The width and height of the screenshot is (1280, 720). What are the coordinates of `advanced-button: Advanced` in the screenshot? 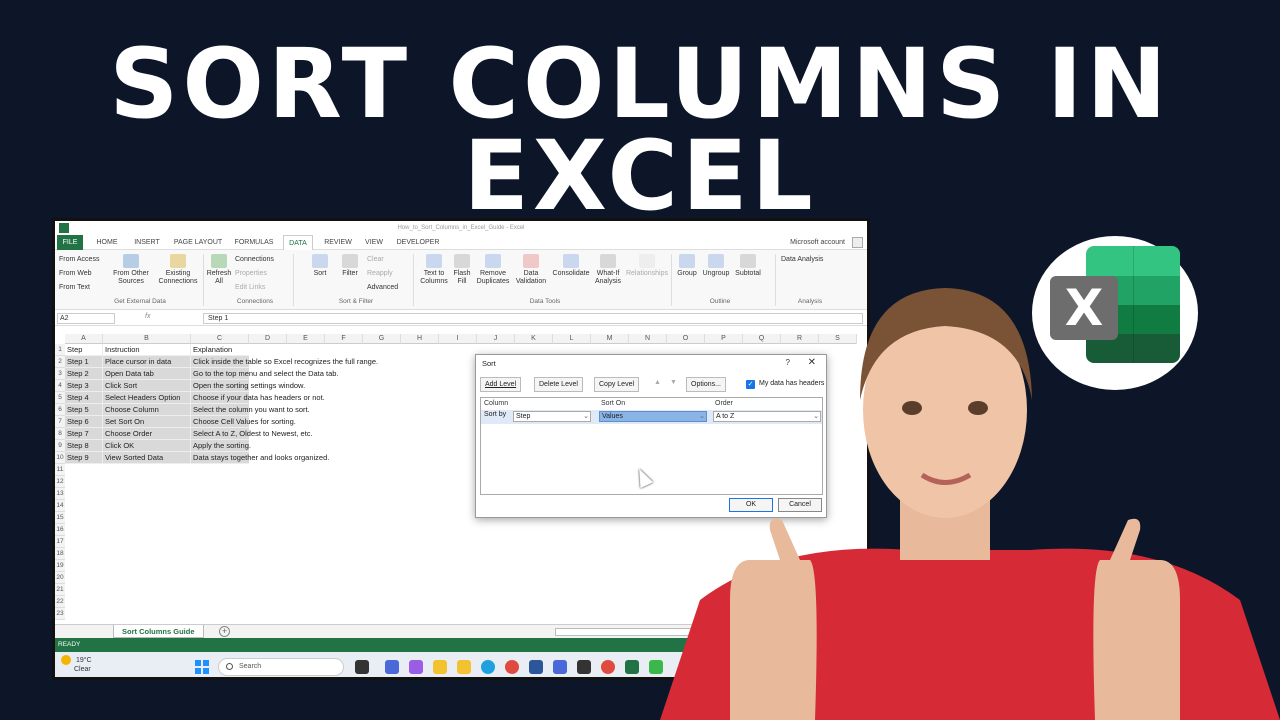 It's located at (382, 287).